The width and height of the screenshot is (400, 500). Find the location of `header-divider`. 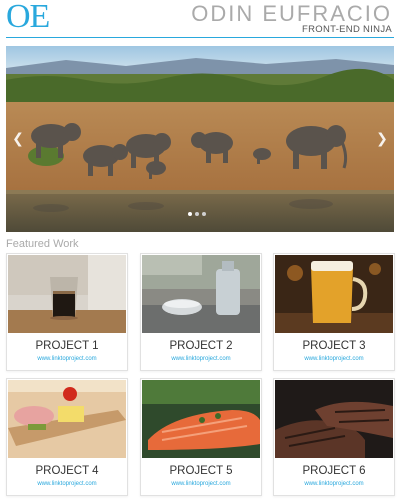

header-divider is located at coordinates (200, 37).